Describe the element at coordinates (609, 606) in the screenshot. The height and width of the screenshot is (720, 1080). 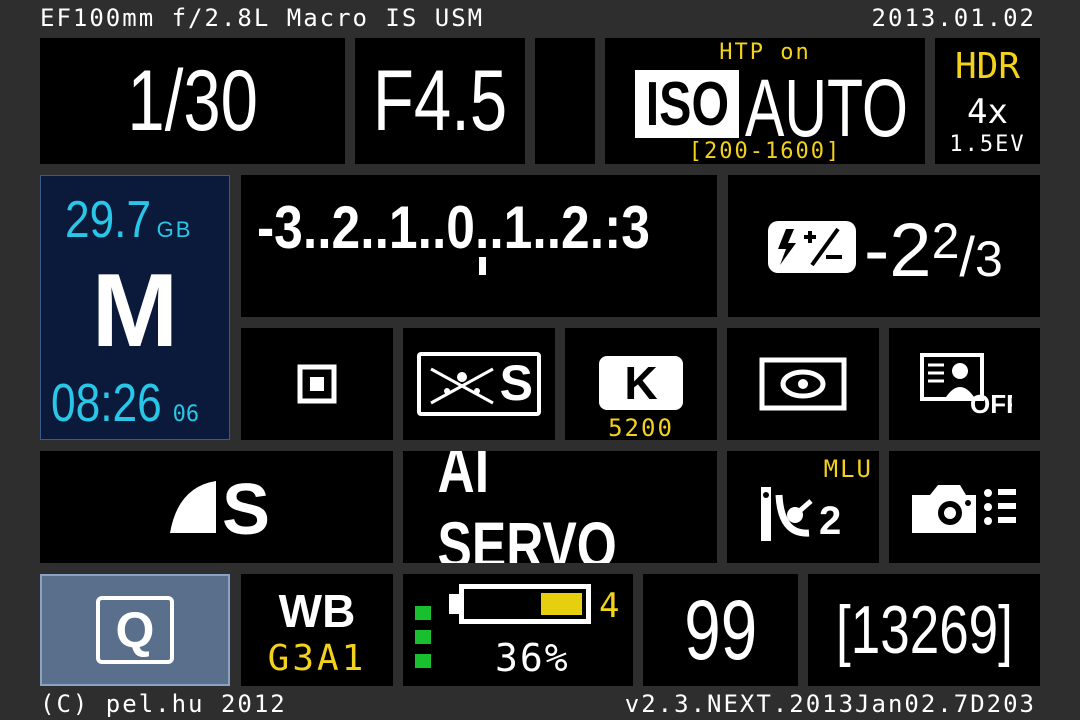
I see `battery-count: 4` at that location.